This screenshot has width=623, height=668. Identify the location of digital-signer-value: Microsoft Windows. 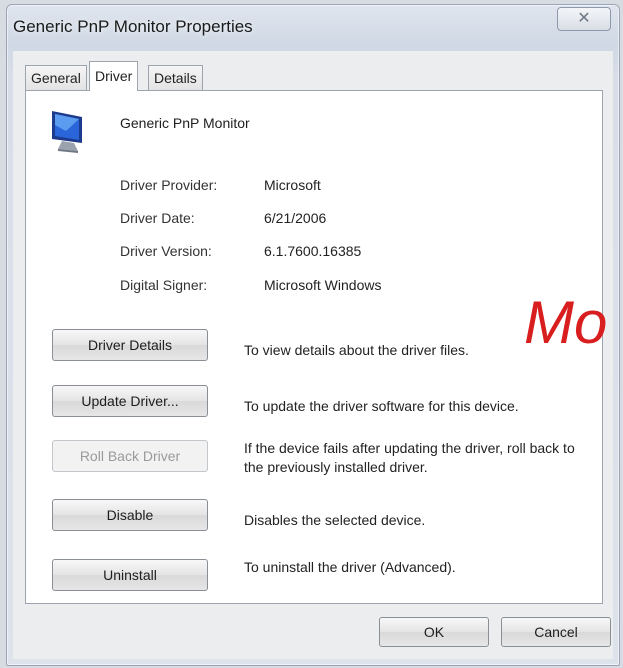
(323, 285).